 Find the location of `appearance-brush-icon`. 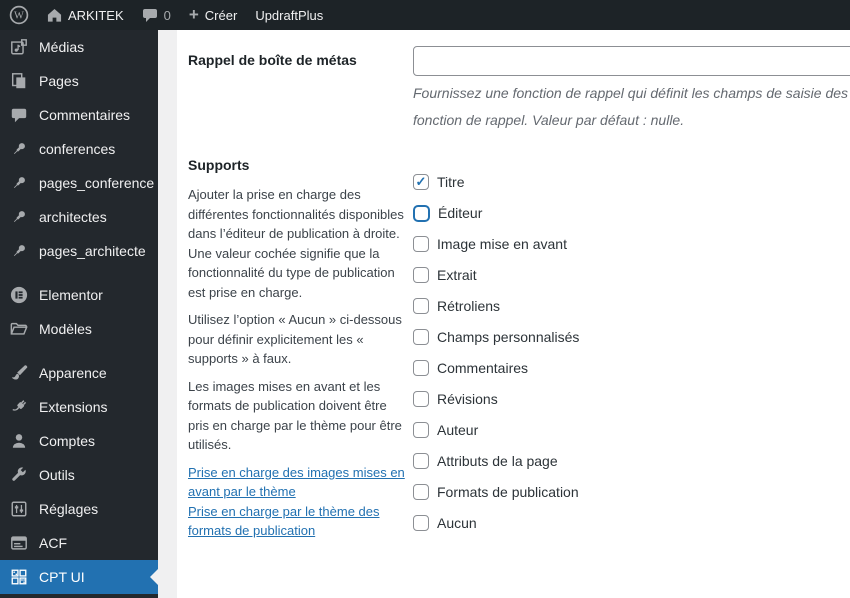

appearance-brush-icon is located at coordinates (19, 373).